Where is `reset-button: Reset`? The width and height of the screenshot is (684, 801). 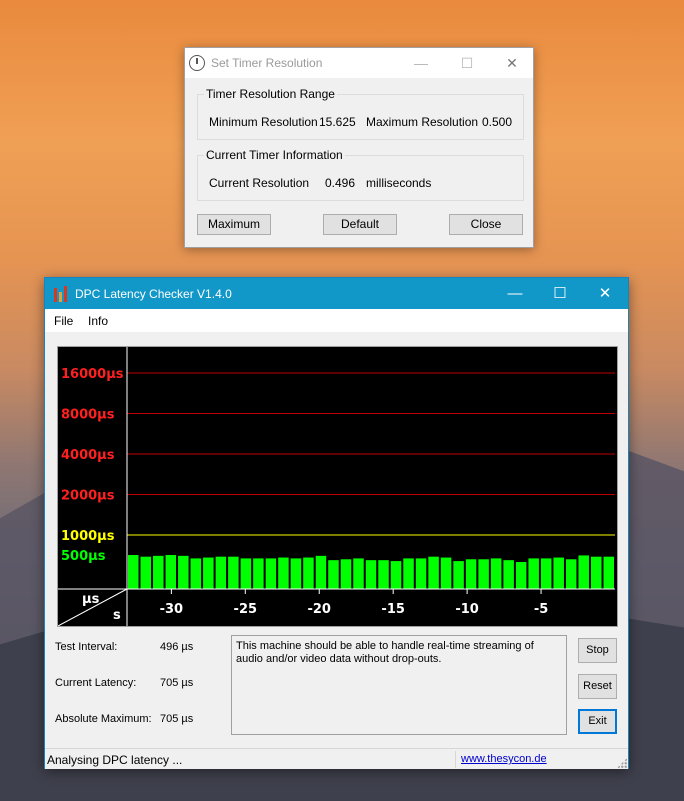
reset-button: Reset is located at coordinates (597, 686).